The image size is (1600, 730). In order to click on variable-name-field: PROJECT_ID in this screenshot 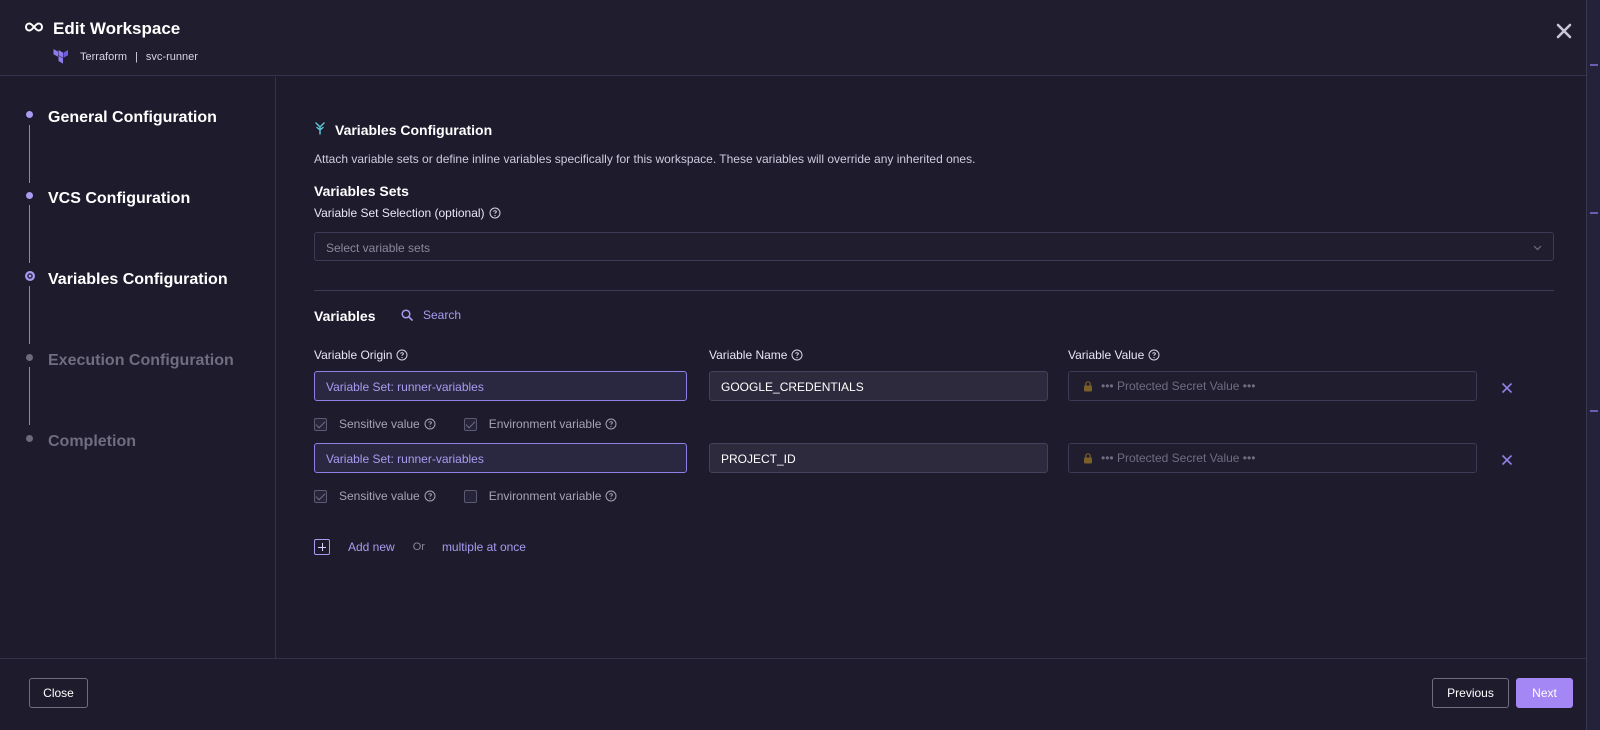, I will do `click(878, 458)`.